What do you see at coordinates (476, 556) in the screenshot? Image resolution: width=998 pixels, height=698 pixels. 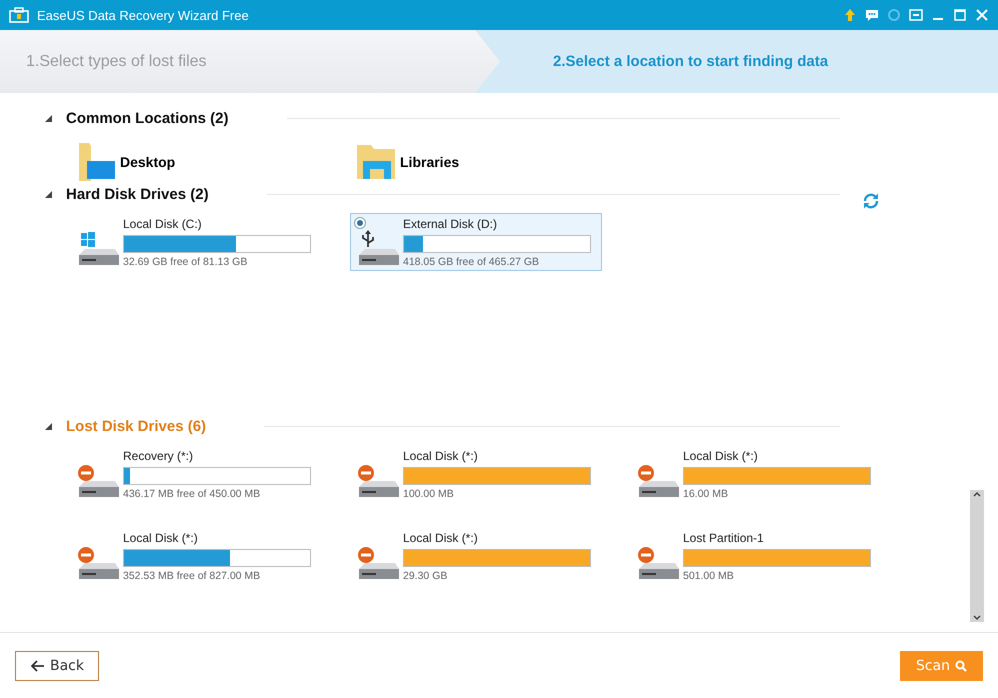 I see `drive-item: Local Disk (*:) 29.30 GB` at bounding box center [476, 556].